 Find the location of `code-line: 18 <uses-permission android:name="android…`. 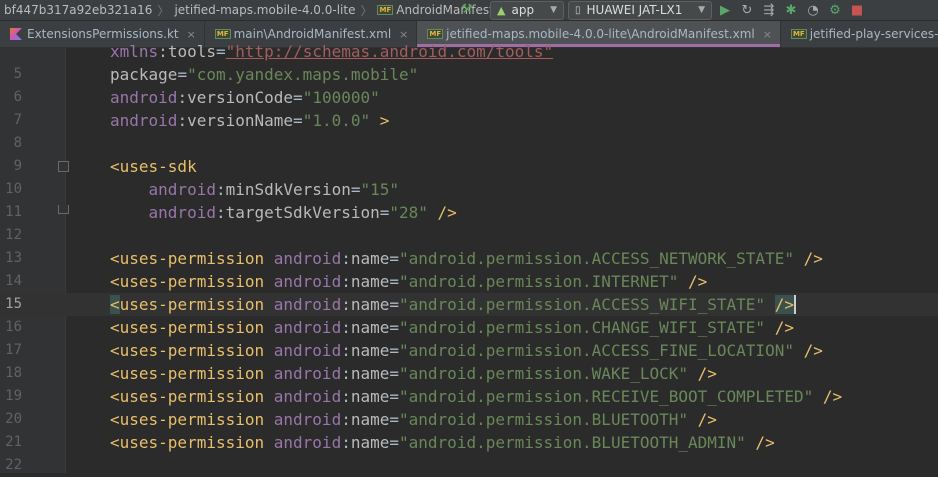

code-line: 18 <uses-permission android:name="android… is located at coordinates (469, 373).